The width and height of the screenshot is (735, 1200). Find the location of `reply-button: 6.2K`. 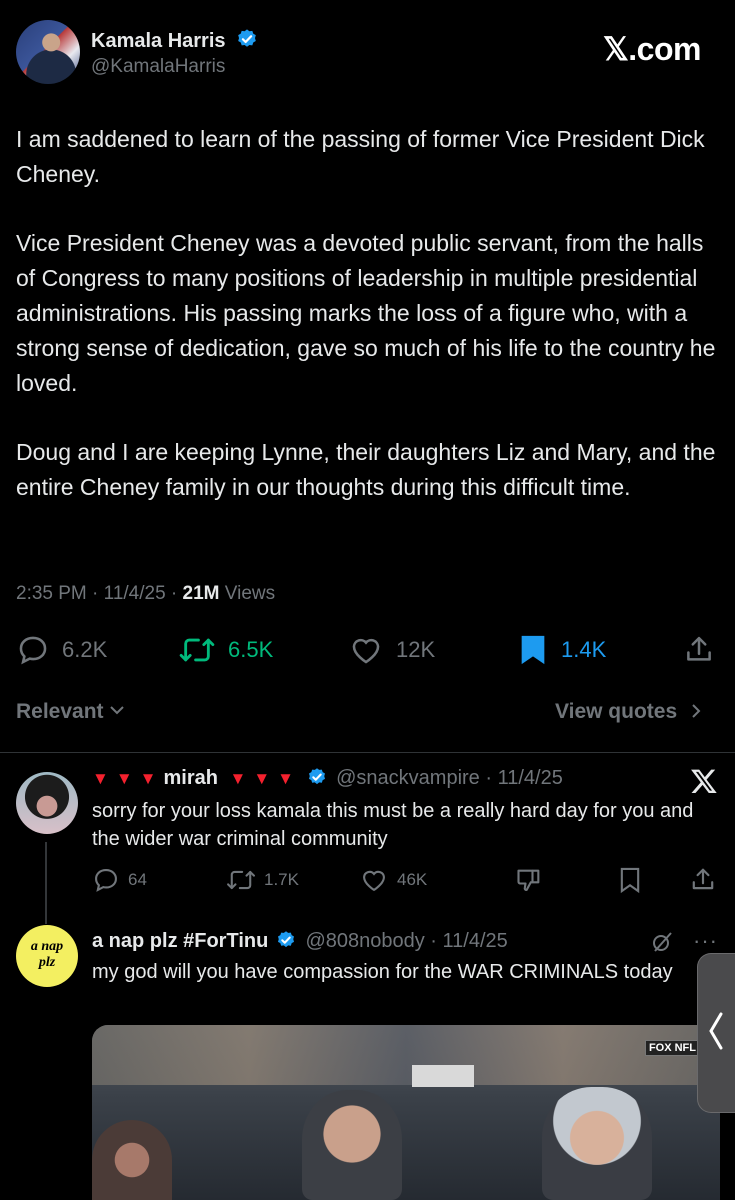

reply-button: 6.2K is located at coordinates (61, 650).